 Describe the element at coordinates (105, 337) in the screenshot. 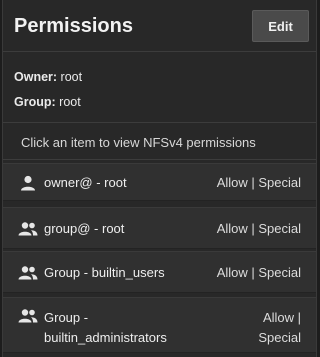

I see `acl-item-label-line2: builtin_administrators` at that location.